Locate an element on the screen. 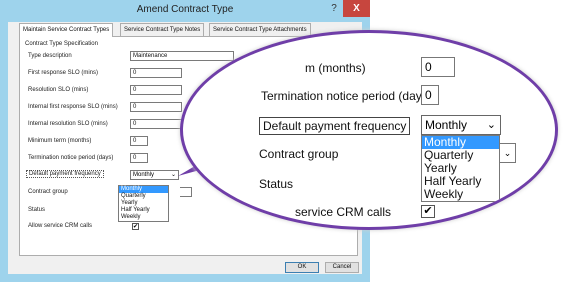  zoom-allow-service-crm-calls-checkbox: ✔ is located at coordinates (428, 211).